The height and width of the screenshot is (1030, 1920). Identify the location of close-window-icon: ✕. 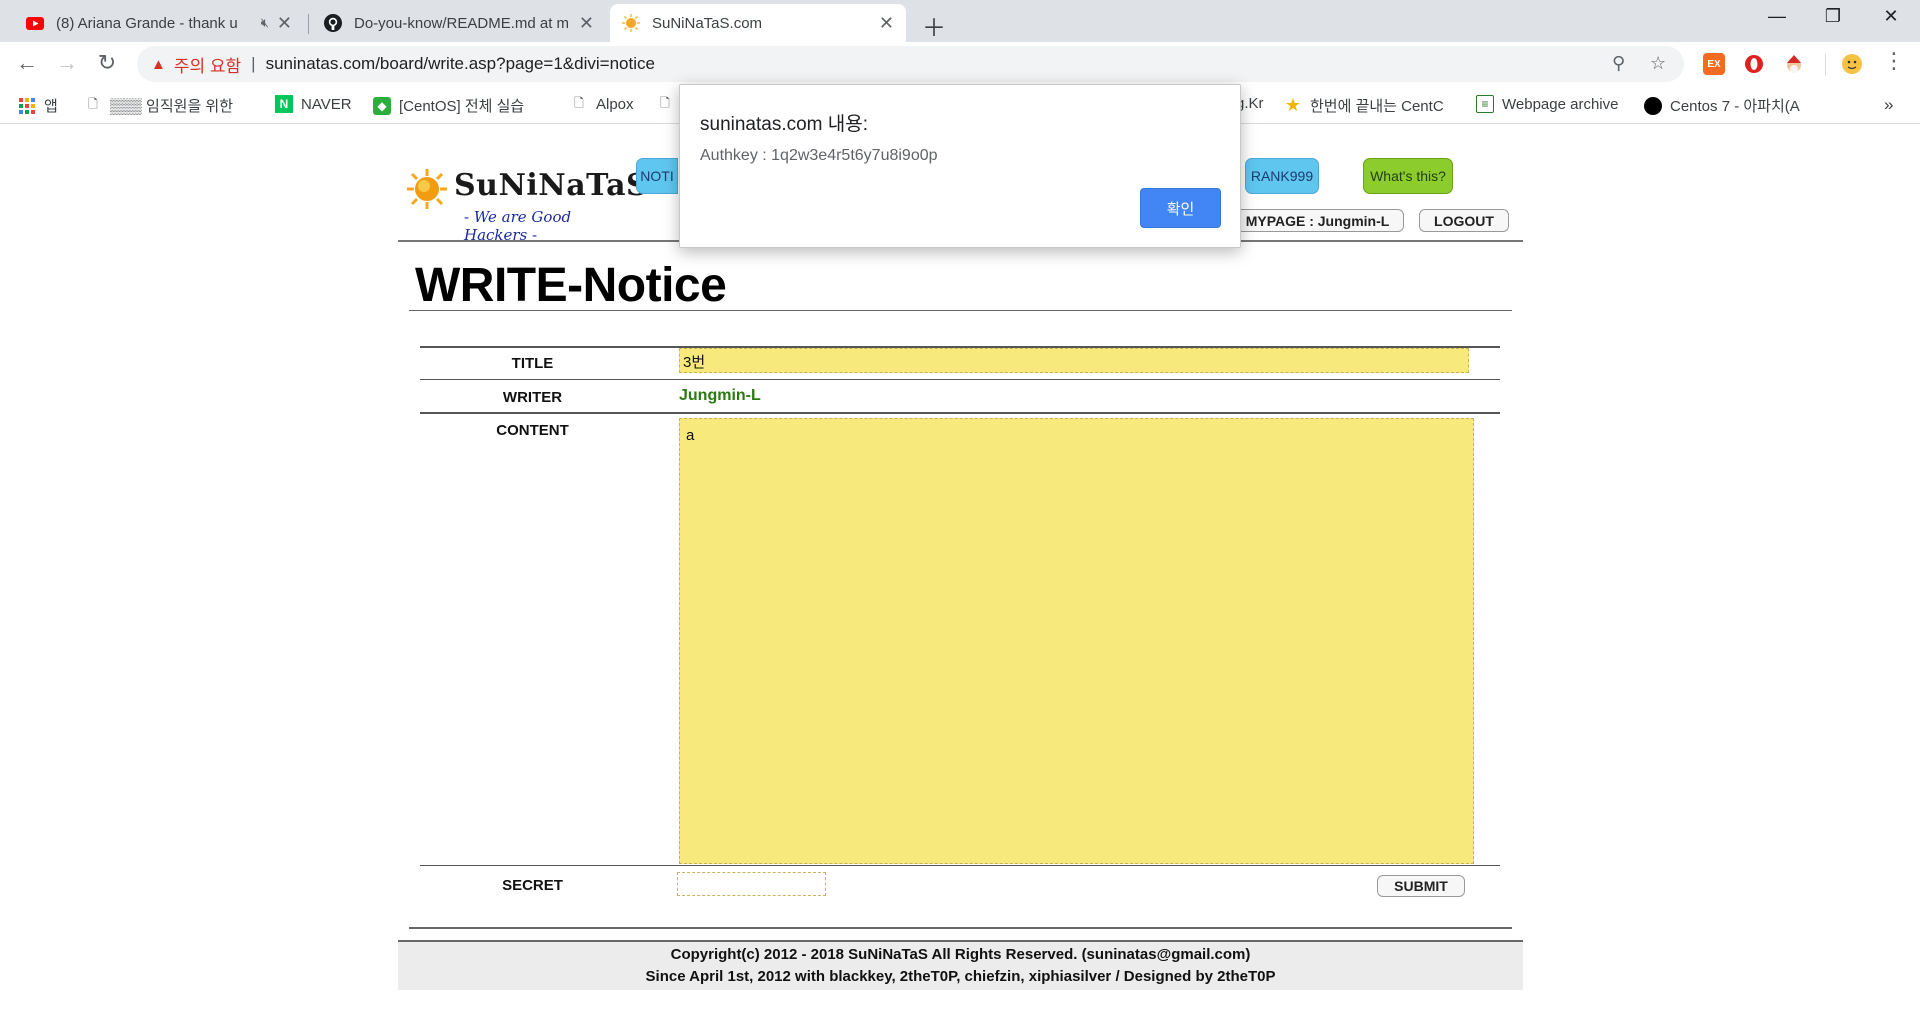
(1891, 16).